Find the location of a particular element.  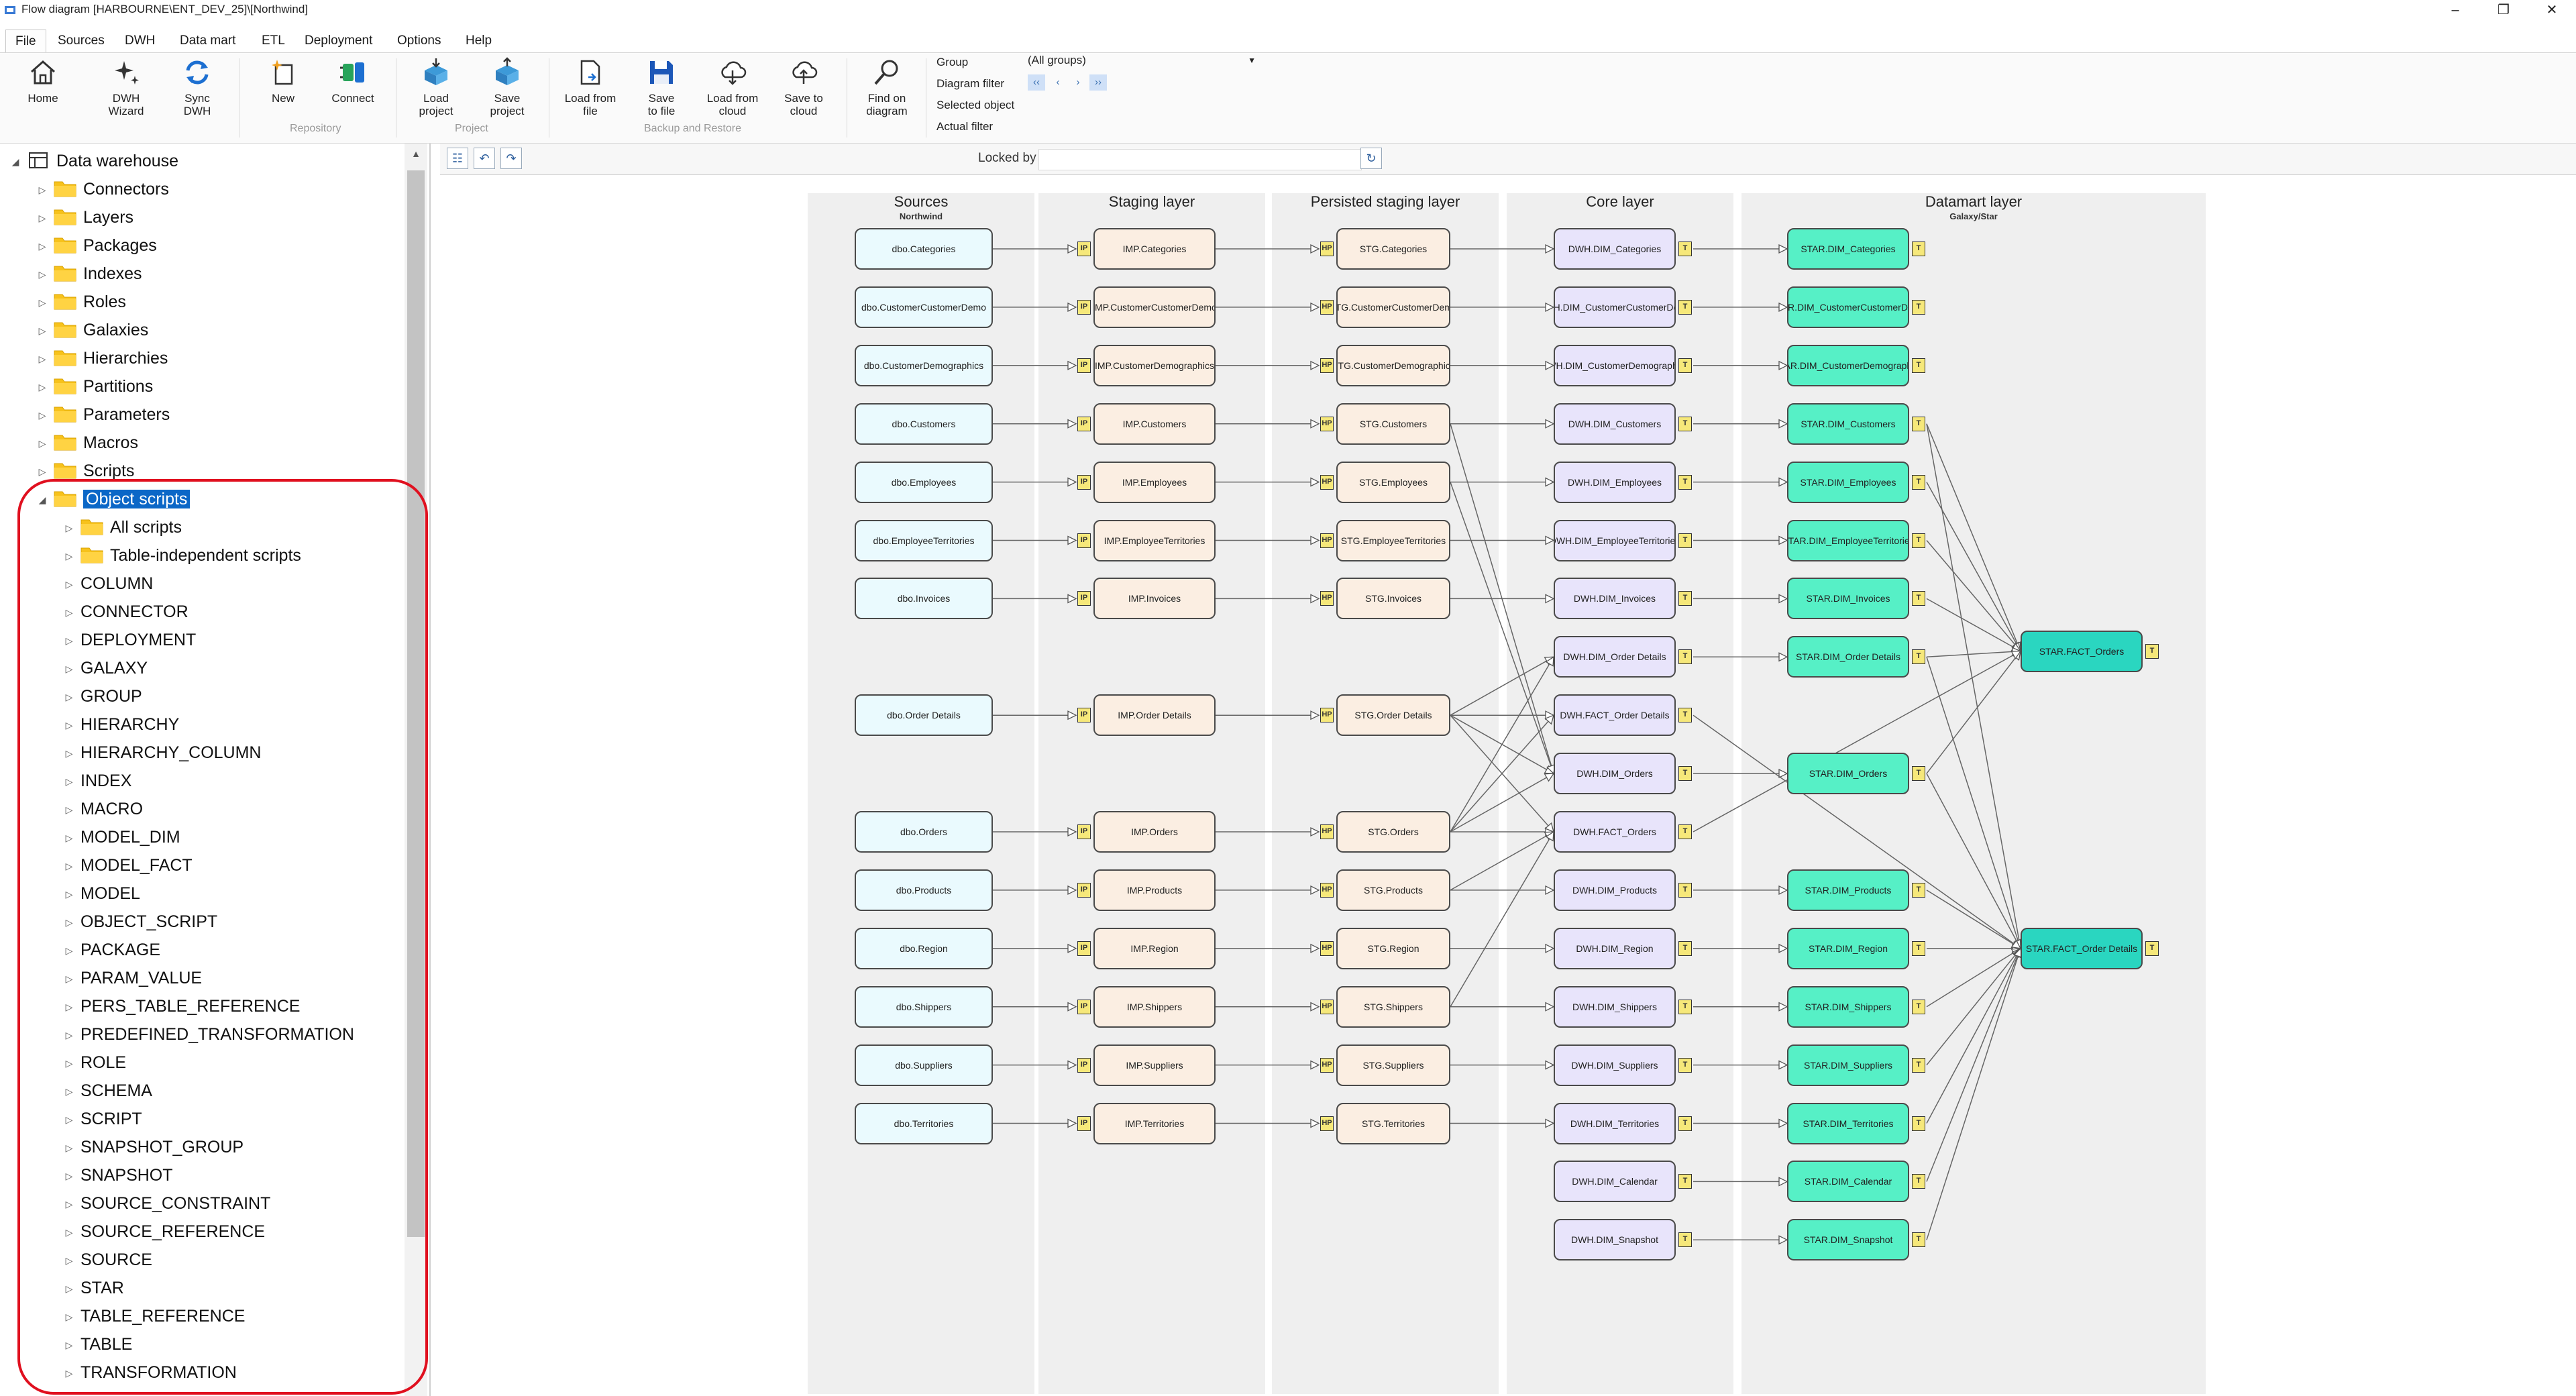

node-imp: IMP.Categories is located at coordinates (1154, 249).